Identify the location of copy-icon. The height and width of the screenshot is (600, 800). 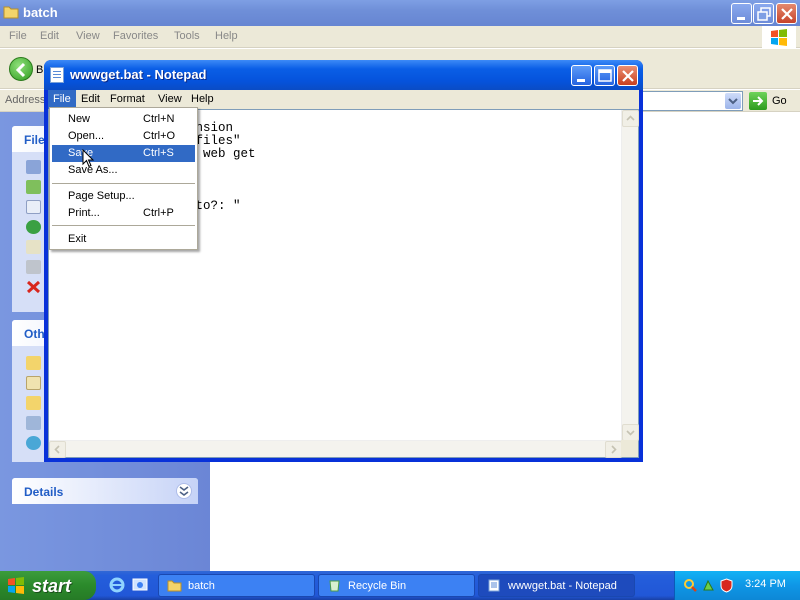
(33, 207).